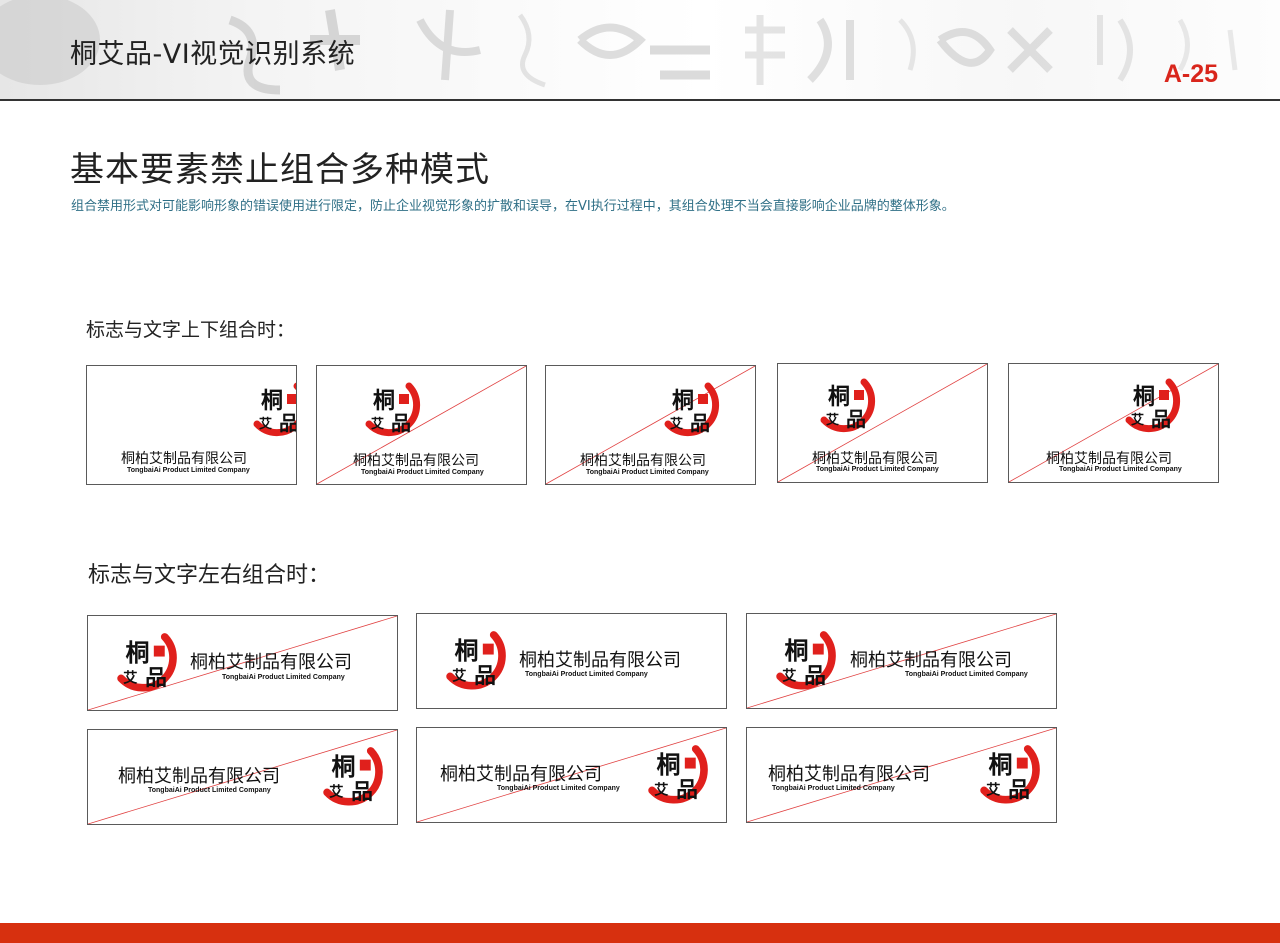 The height and width of the screenshot is (943, 1280). Describe the element at coordinates (640, 50) in the screenshot. I see `header-banner: 桐艾品-VI视觉识别系统 A-25` at that location.